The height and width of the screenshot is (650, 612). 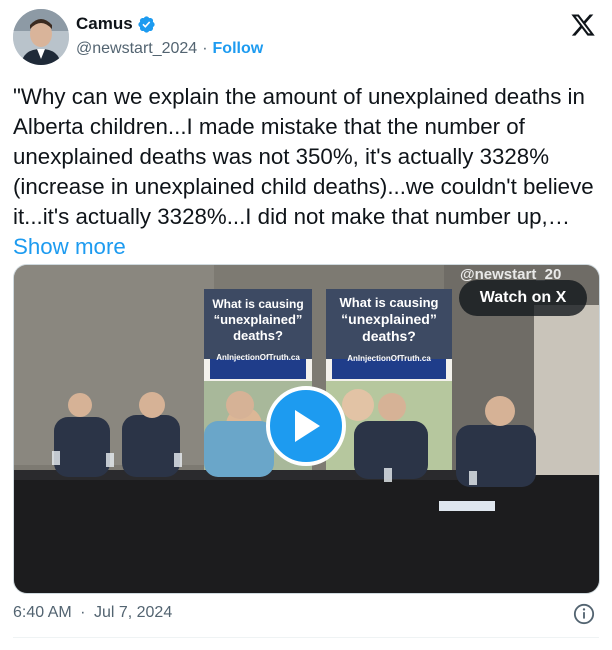 I want to click on author-name: Camus, so click(x=104, y=24).